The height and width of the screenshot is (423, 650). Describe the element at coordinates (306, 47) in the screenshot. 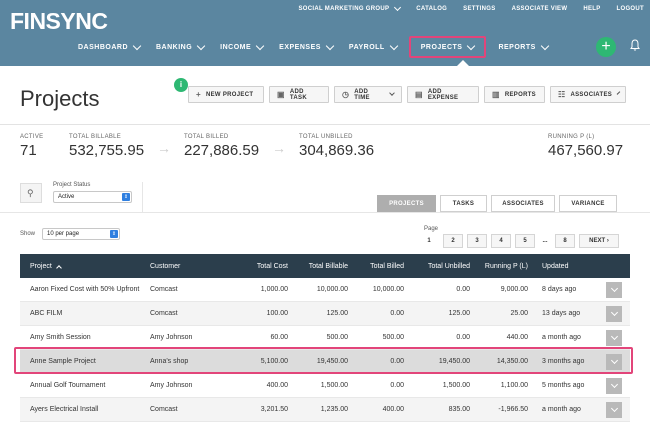

I see `nav-expenses: EXPENSES` at that location.